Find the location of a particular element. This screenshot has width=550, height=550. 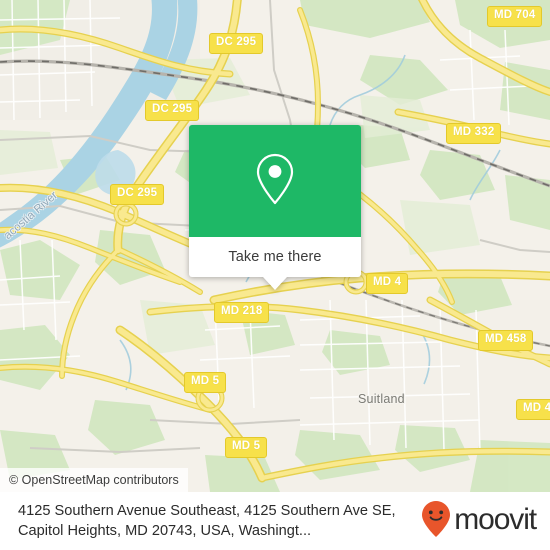

road-shield-md-5-a: MD 5 is located at coordinates (205, 382).